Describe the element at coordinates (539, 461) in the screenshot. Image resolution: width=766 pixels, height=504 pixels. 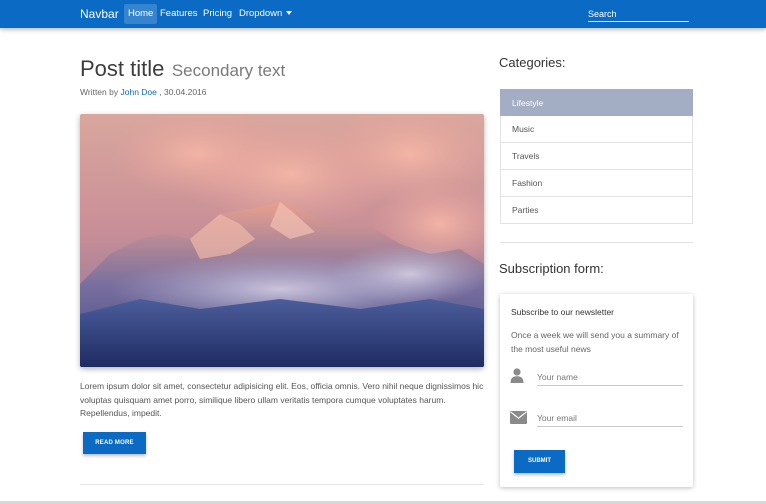
I see `submit-button: SUBMIT` at that location.